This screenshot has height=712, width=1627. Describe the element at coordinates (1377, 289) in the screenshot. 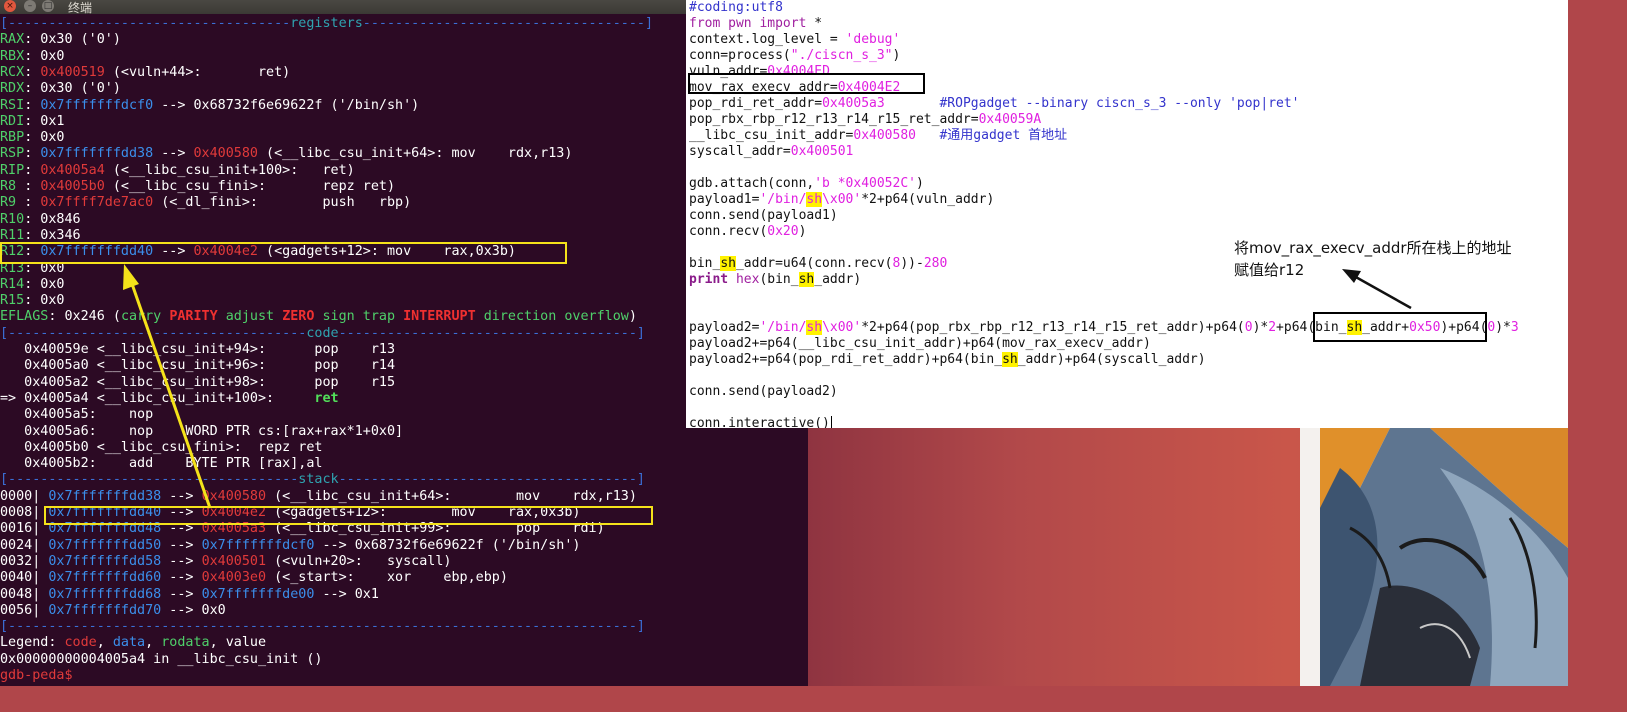

I see `black-arrow-icon` at that location.